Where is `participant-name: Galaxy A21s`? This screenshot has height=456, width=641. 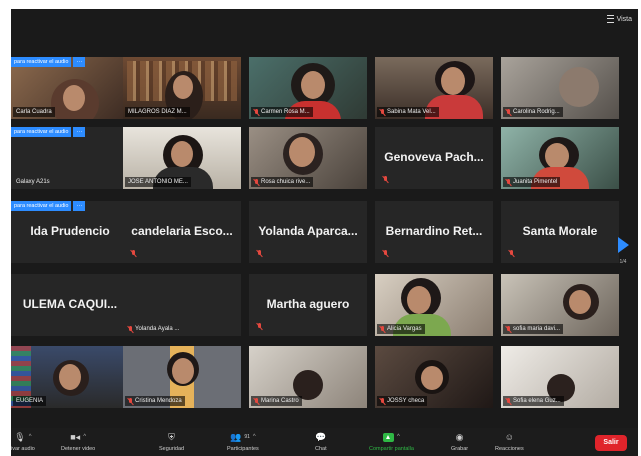 participant-name: Galaxy A21s is located at coordinates (33, 182).